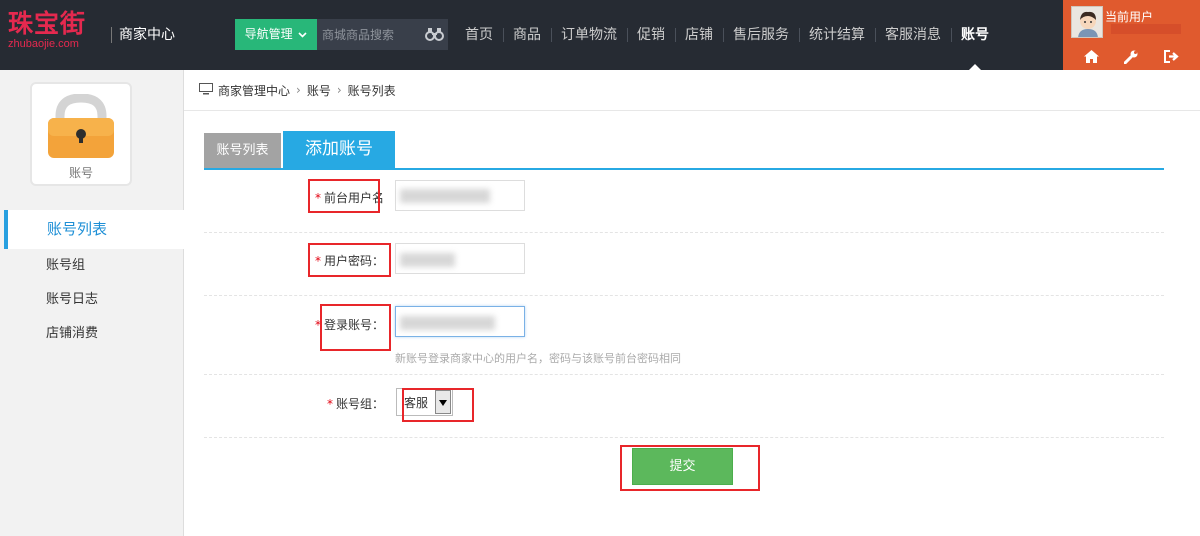 The image size is (1200, 536). I want to click on search-input, so click(372, 34).